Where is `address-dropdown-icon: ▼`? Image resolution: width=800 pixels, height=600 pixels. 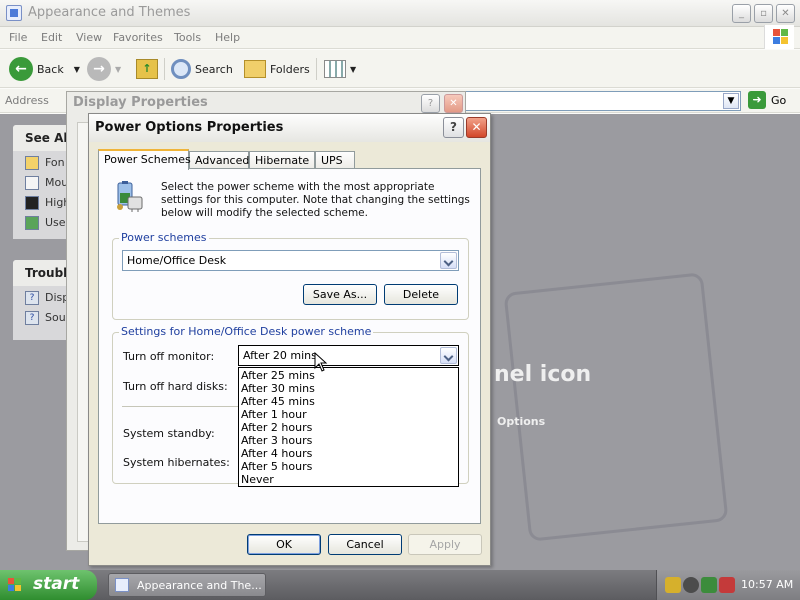 address-dropdown-icon: ▼ is located at coordinates (731, 101).